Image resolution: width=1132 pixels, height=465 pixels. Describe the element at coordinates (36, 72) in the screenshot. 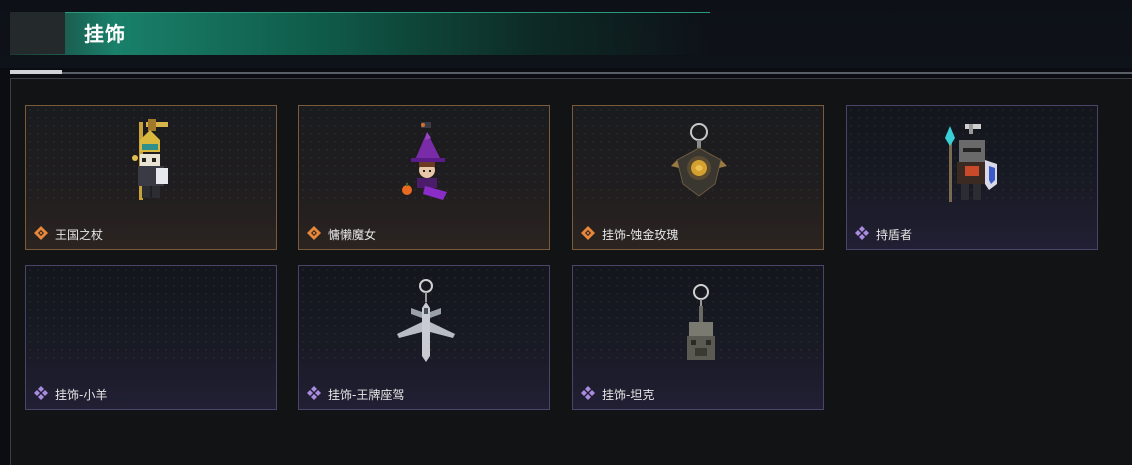

I see `divider-accent` at that location.